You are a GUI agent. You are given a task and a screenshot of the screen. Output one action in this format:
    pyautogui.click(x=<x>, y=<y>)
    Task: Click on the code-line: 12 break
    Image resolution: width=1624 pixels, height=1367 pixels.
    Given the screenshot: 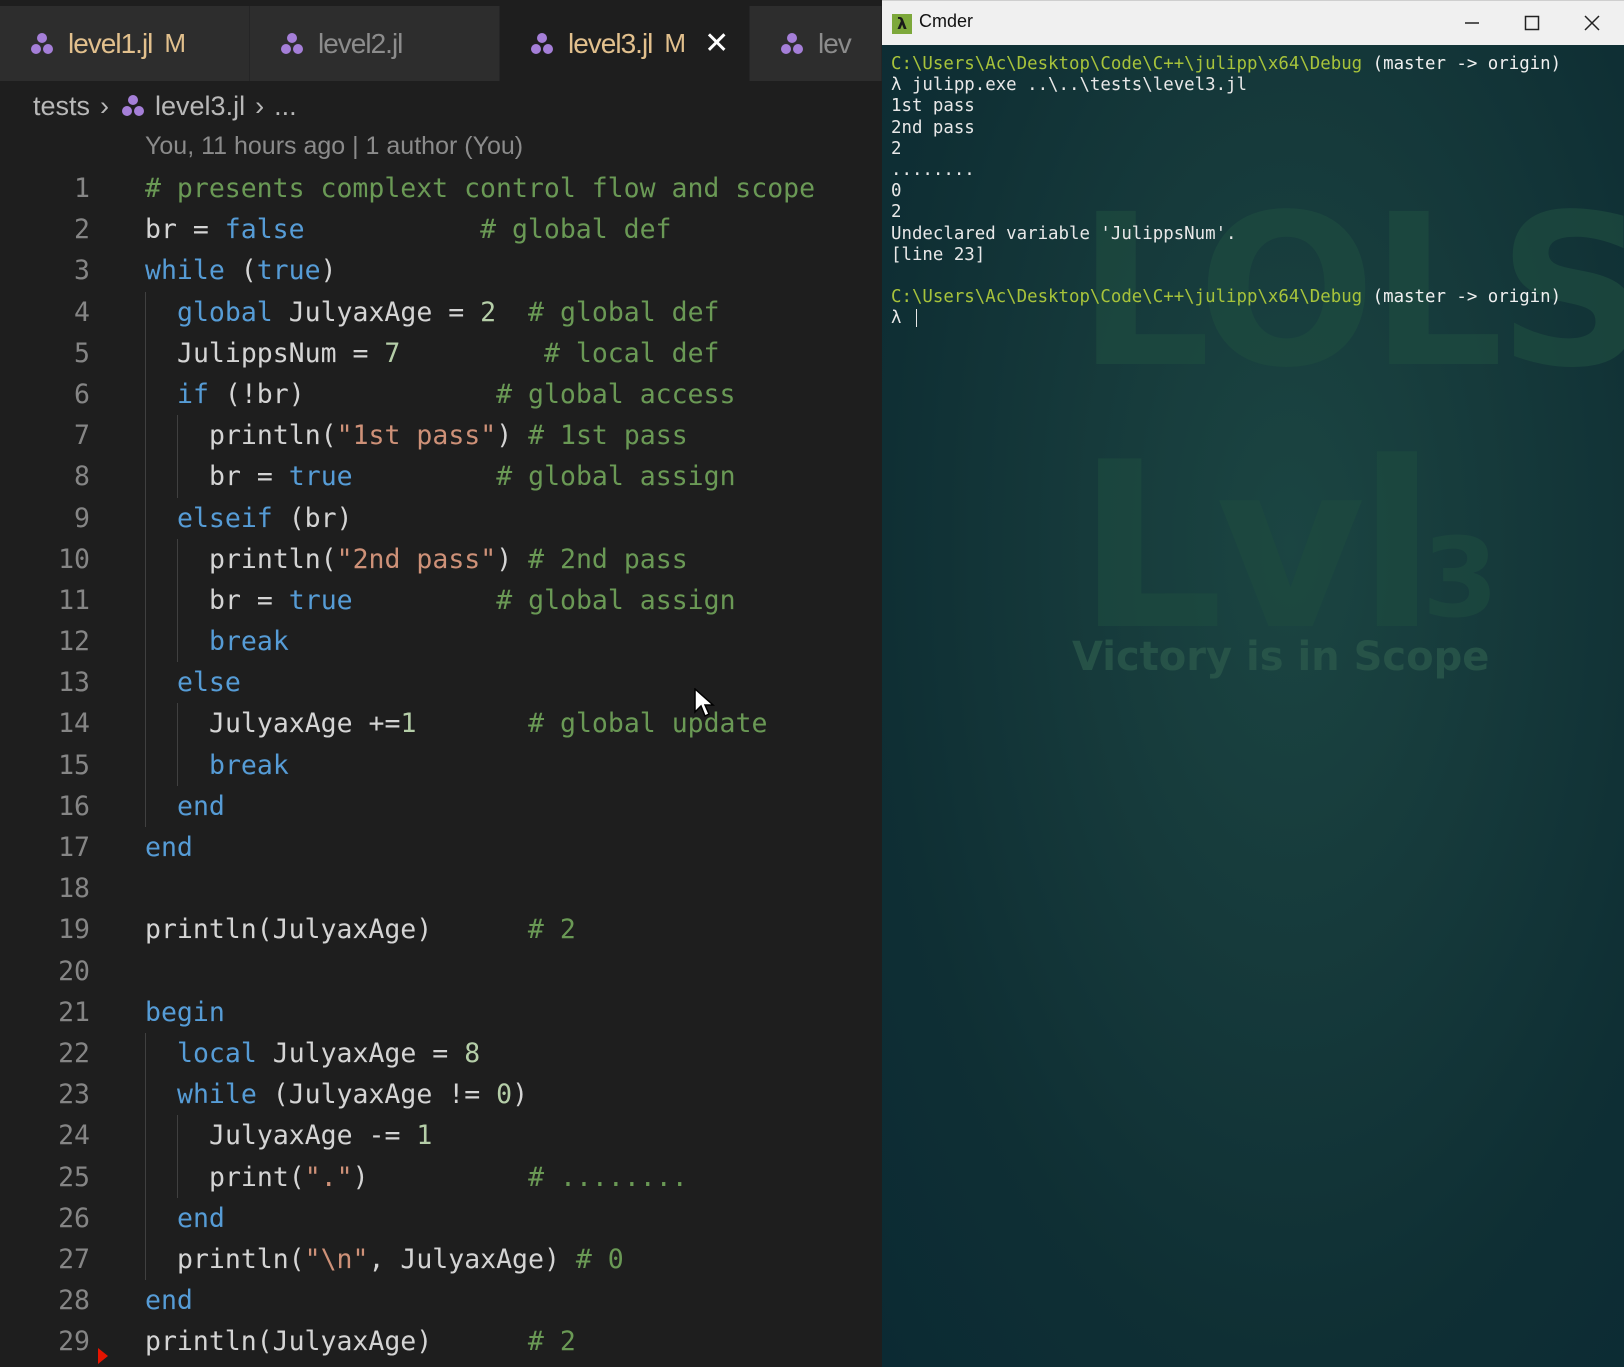 What is the action you would take?
    pyautogui.click(x=441, y=642)
    